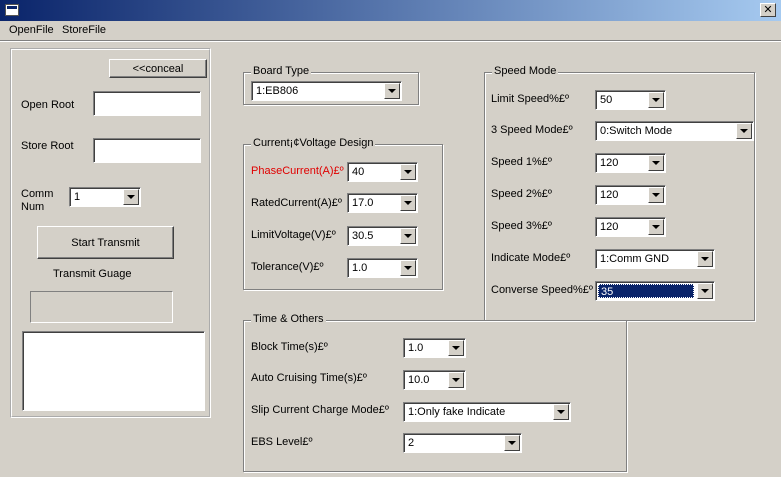 The height and width of the screenshot is (477, 781). What do you see at coordinates (105, 197) in the screenshot?
I see `comm-num-select: 1` at bounding box center [105, 197].